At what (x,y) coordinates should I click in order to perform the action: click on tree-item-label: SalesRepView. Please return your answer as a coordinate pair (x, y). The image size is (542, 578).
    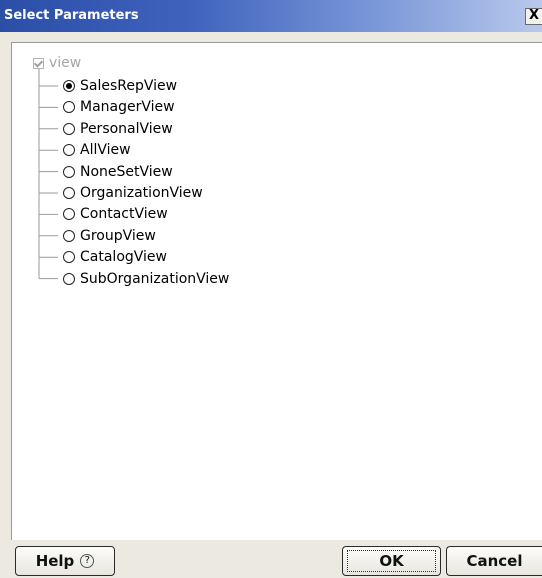
    Looking at the image, I should click on (129, 86).